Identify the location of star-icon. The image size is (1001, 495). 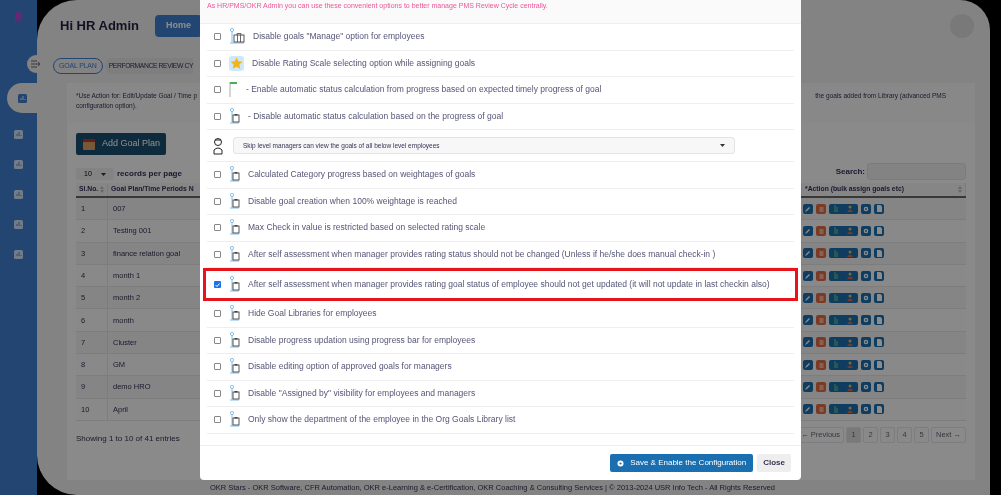
(236, 63).